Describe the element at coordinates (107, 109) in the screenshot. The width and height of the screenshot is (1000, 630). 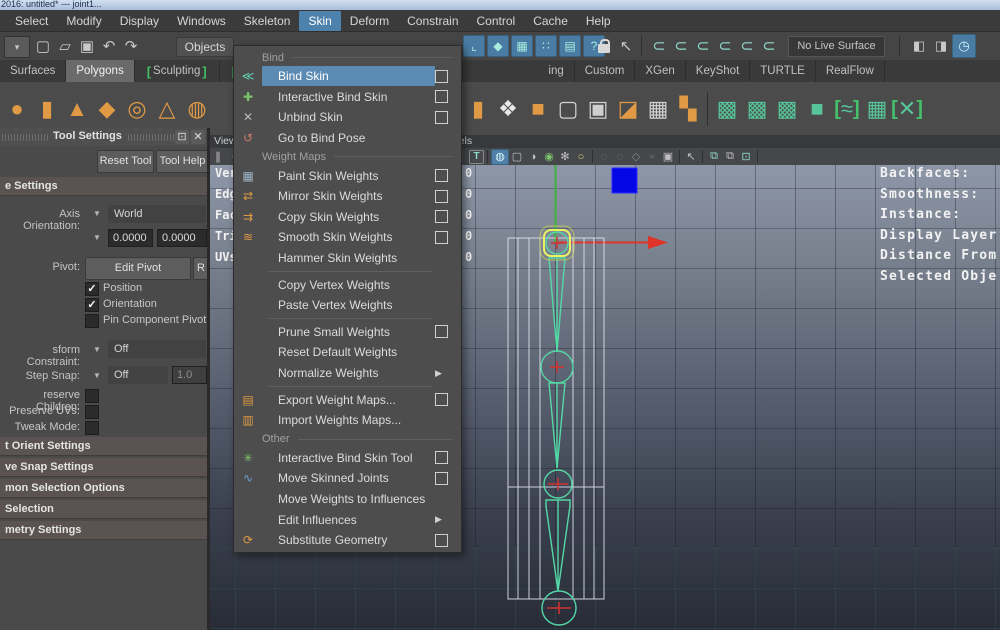
I see `poly-plane-icon: ◆` at that location.